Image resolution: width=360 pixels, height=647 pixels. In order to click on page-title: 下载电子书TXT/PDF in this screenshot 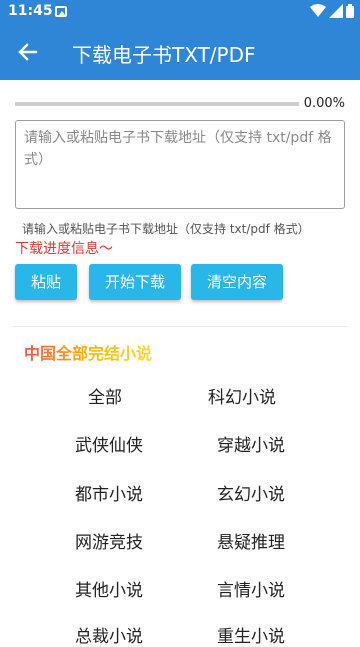, I will do `click(164, 55)`.